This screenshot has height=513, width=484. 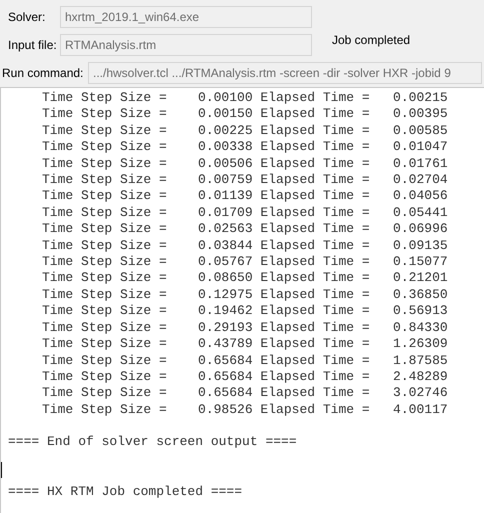 What do you see at coordinates (244, 98) in the screenshot?
I see `output-line: Time Step Size = 0.00100 Elapsed Time = 0.00215` at bounding box center [244, 98].